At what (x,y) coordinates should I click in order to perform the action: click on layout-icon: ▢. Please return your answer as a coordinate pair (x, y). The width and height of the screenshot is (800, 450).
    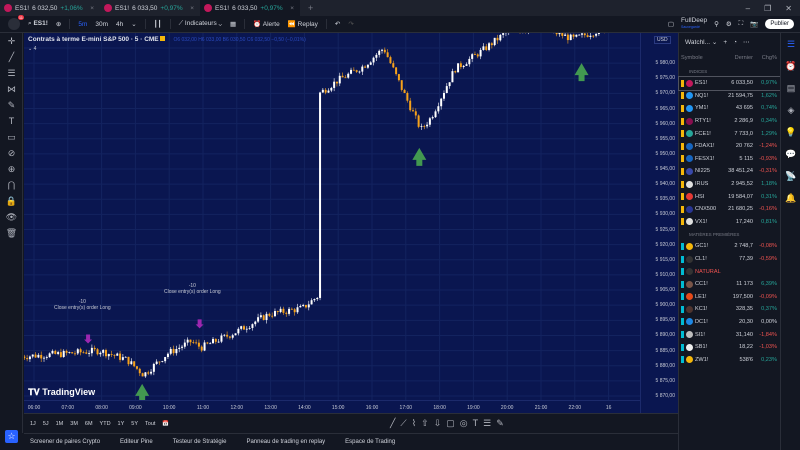
    Looking at the image, I should click on (671, 24).